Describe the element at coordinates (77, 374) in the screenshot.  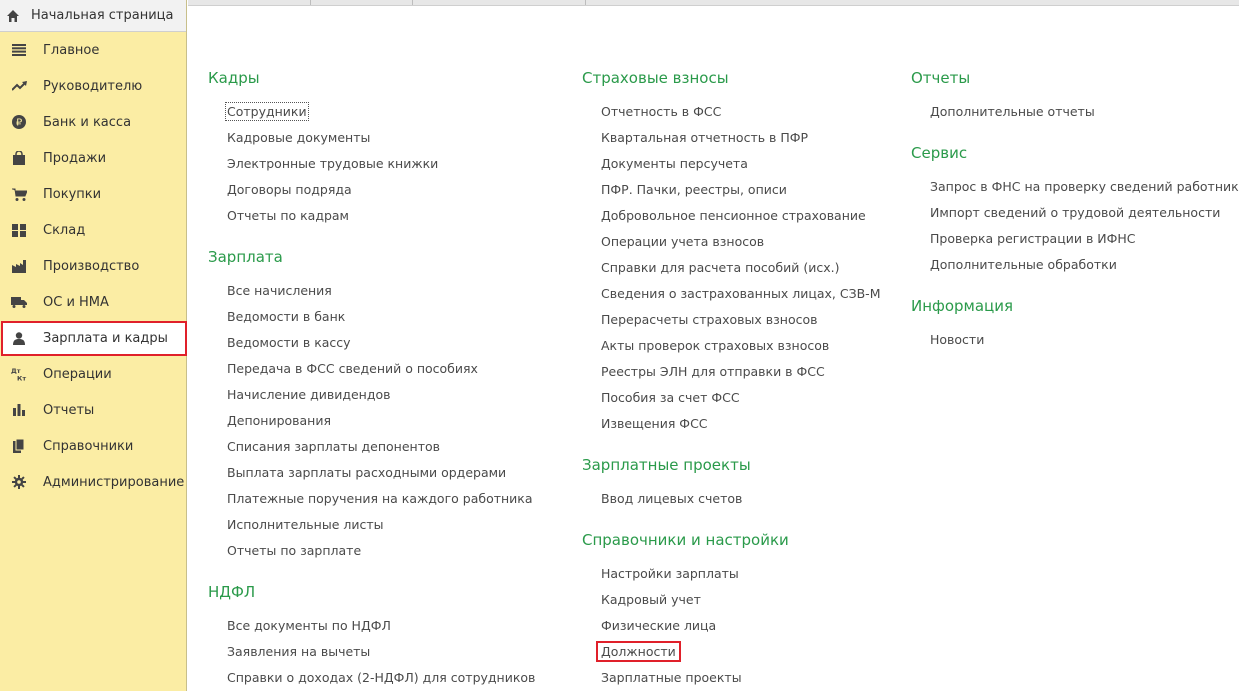
I see `sidebar-item-label: Операции` at that location.